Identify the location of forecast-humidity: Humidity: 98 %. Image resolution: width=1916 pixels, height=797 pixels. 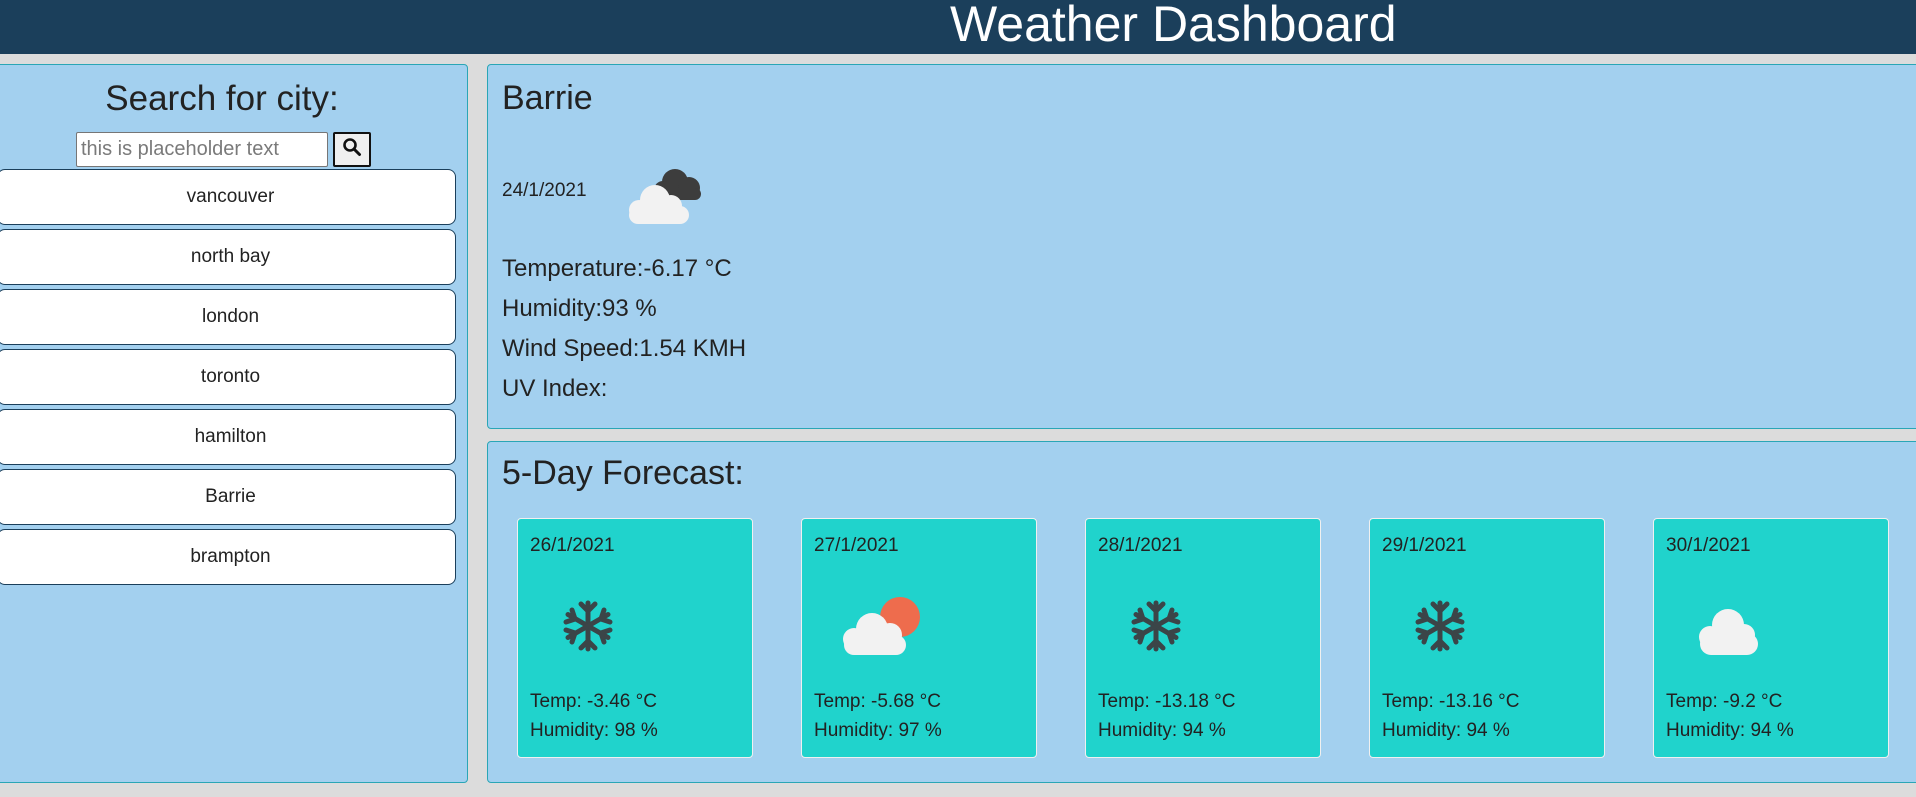
(594, 730).